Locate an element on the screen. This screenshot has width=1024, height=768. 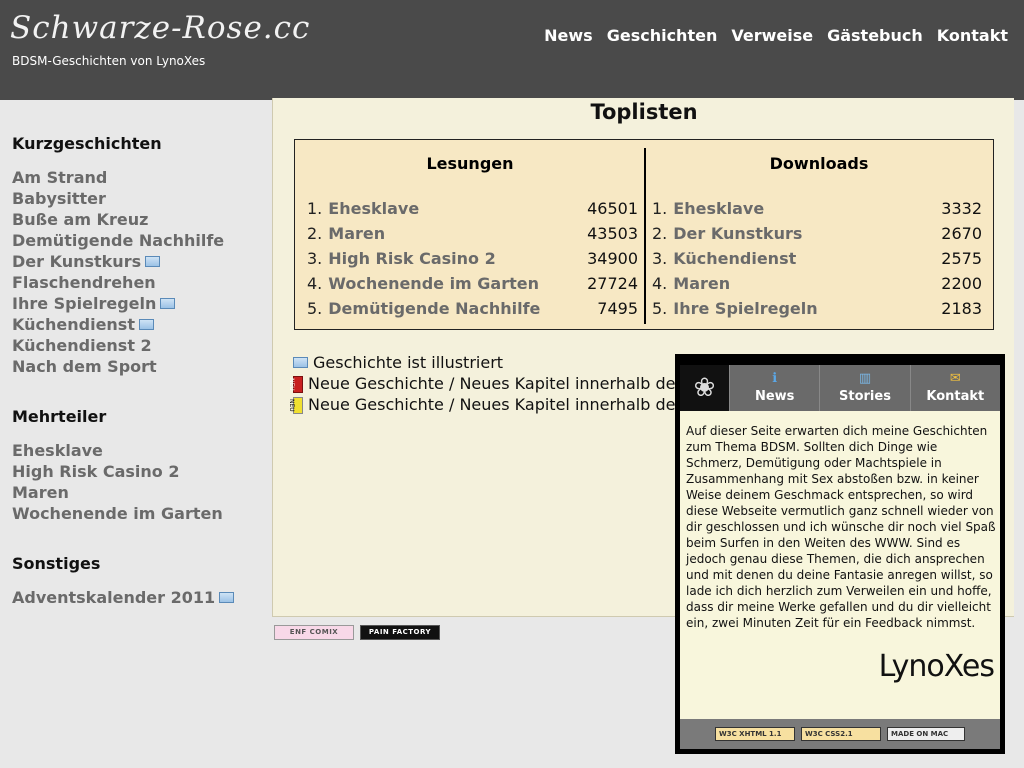
mail-icon: ✉ is located at coordinates (955, 378).